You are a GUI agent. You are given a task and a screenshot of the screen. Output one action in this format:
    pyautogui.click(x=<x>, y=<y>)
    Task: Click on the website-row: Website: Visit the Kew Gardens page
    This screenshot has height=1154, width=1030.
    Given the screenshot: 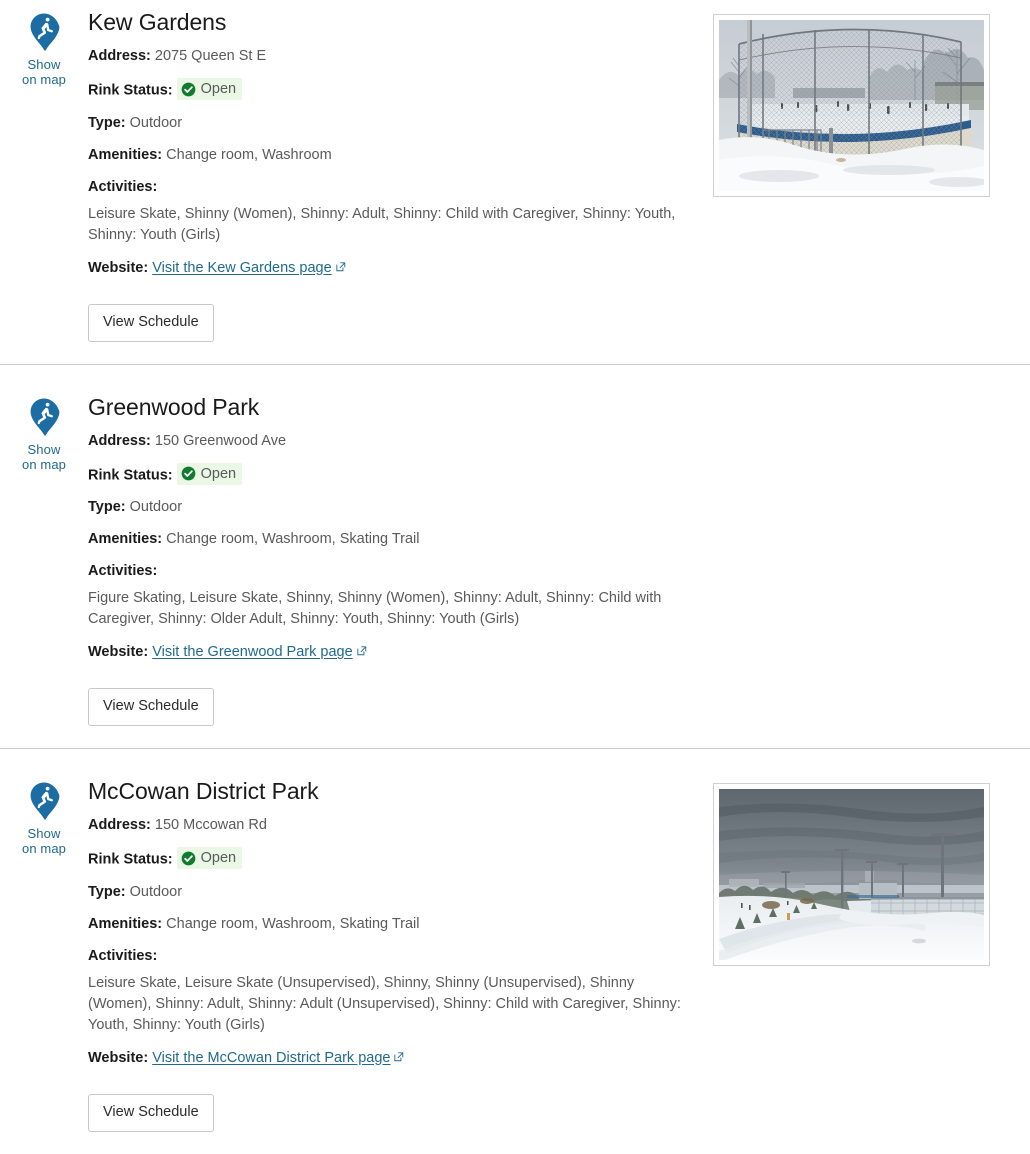 What is the action you would take?
    pyautogui.click(x=393, y=268)
    